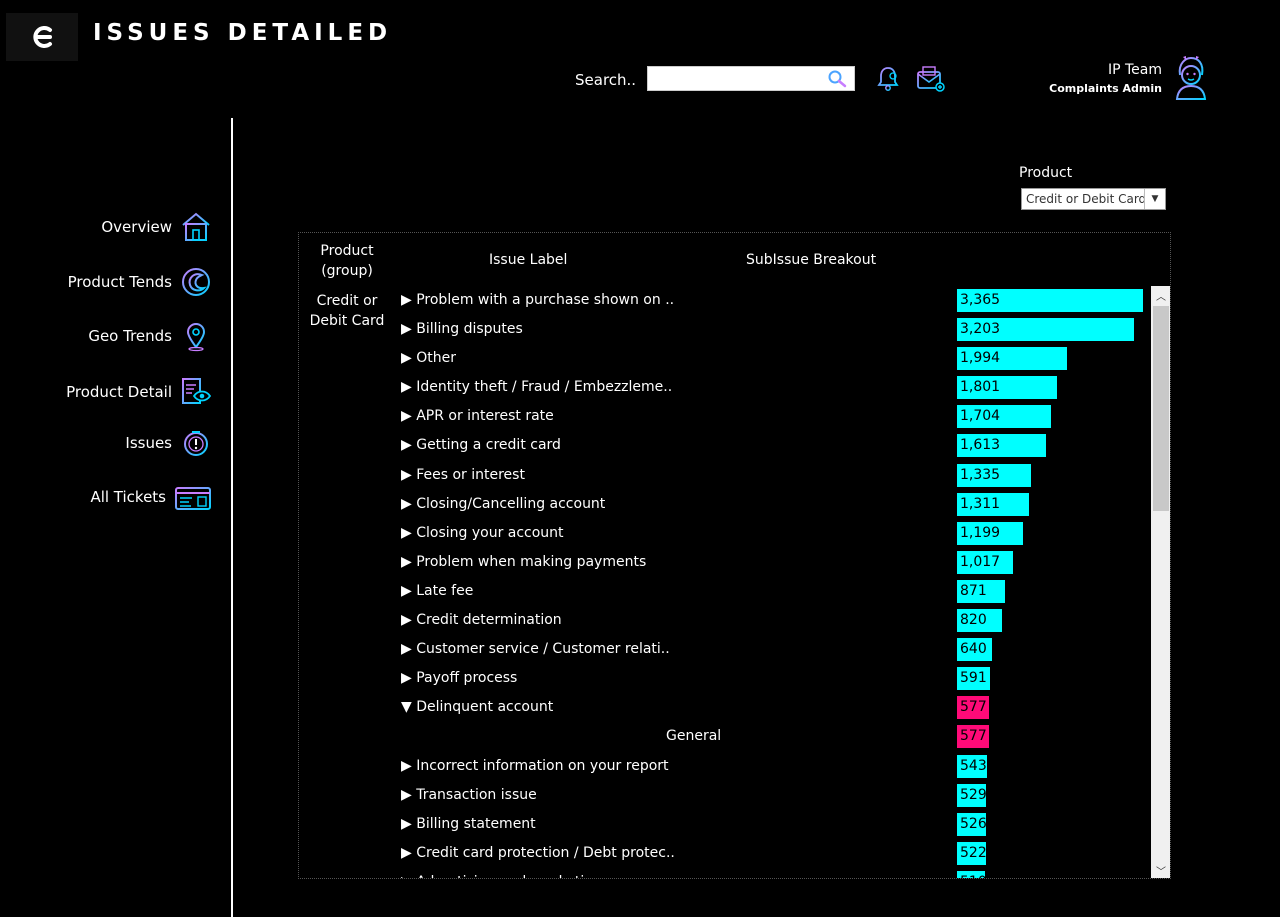  Describe the element at coordinates (482, 533) in the screenshot. I see `issue-label: ▶ Closing your account` at that location.